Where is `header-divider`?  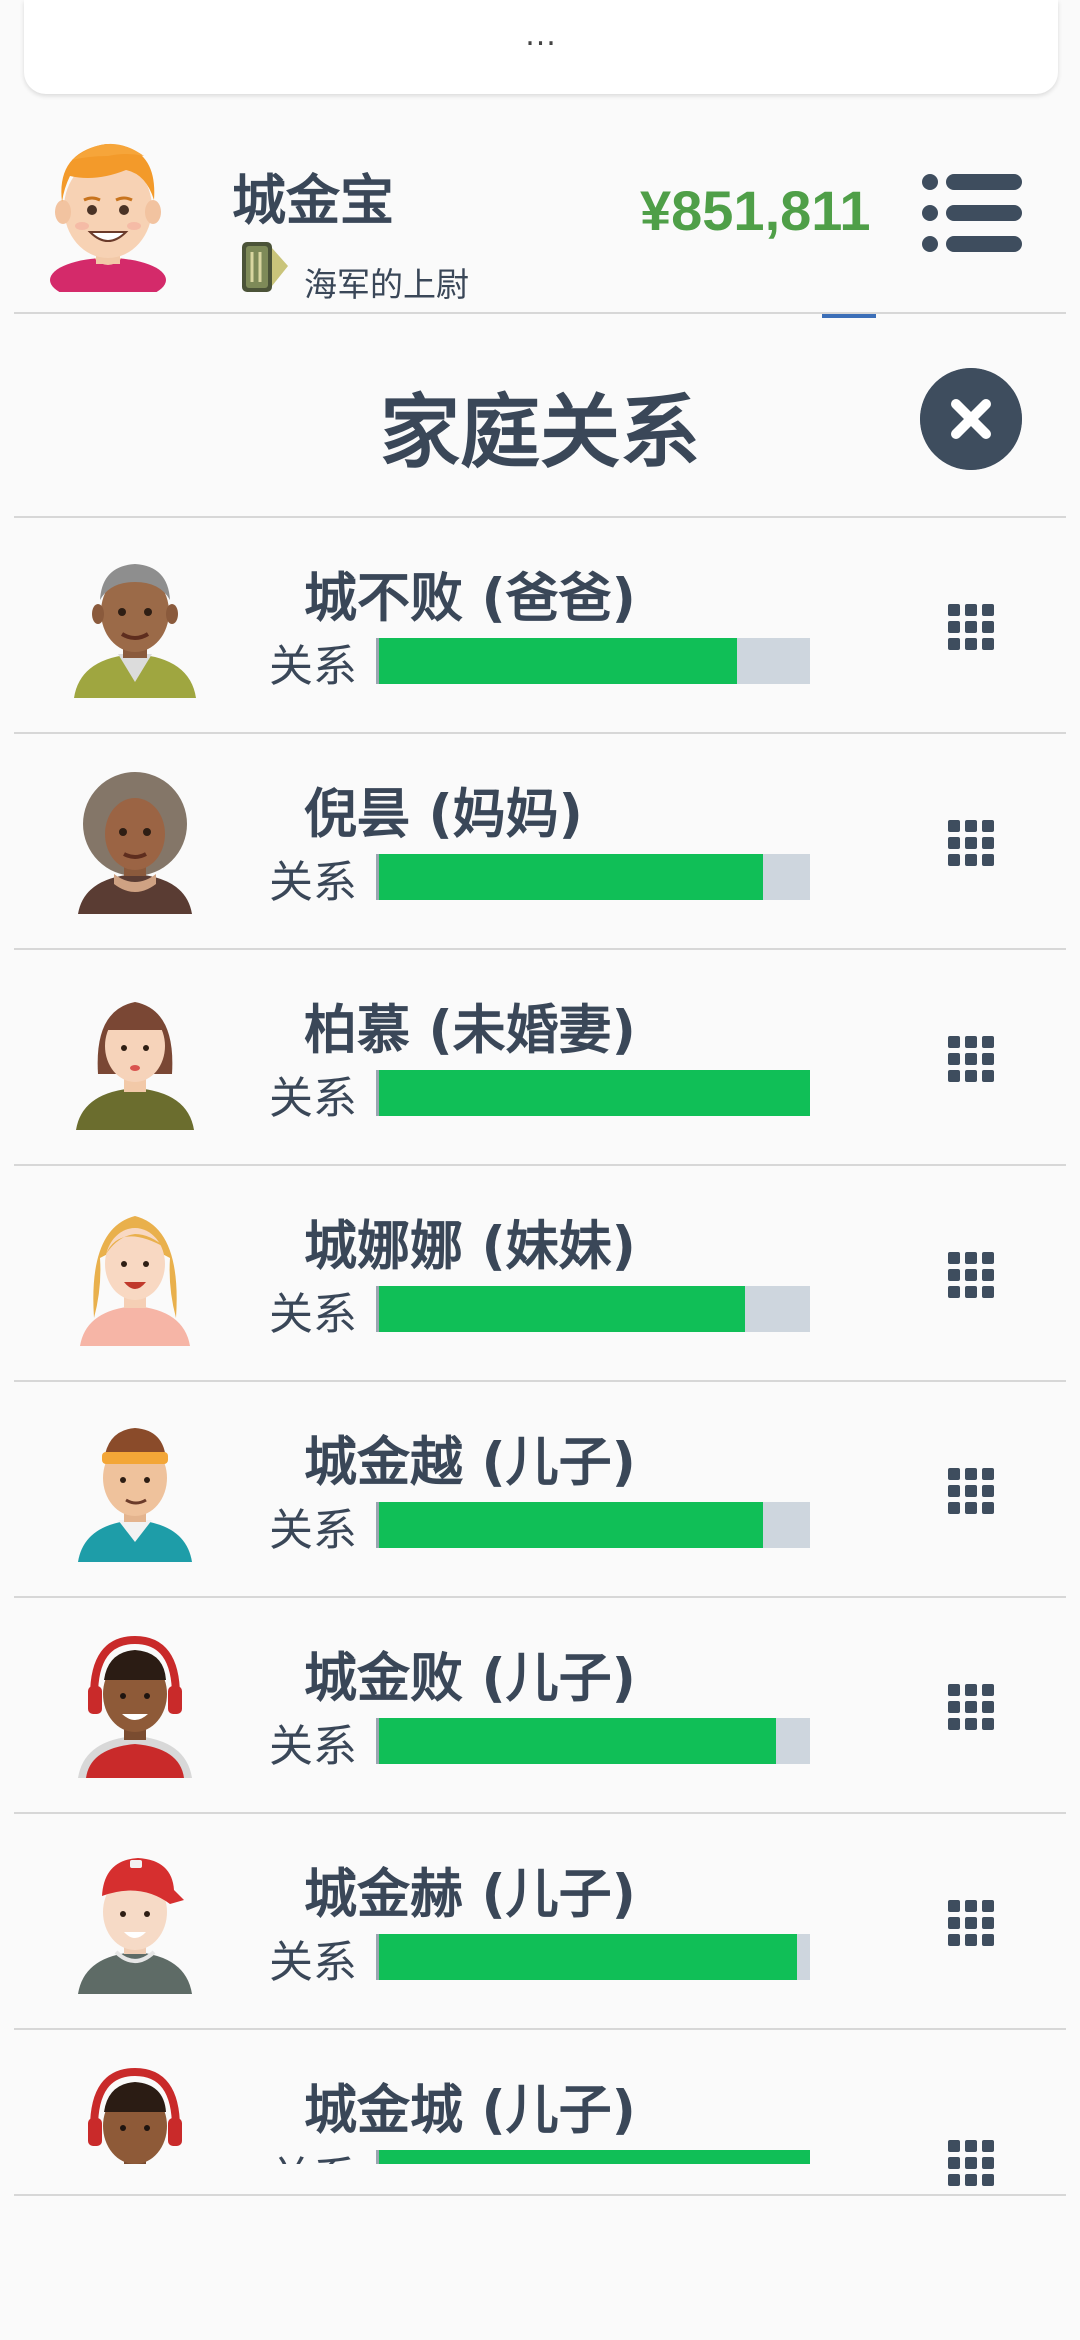
header-divider is located at coordinates (540, 313).